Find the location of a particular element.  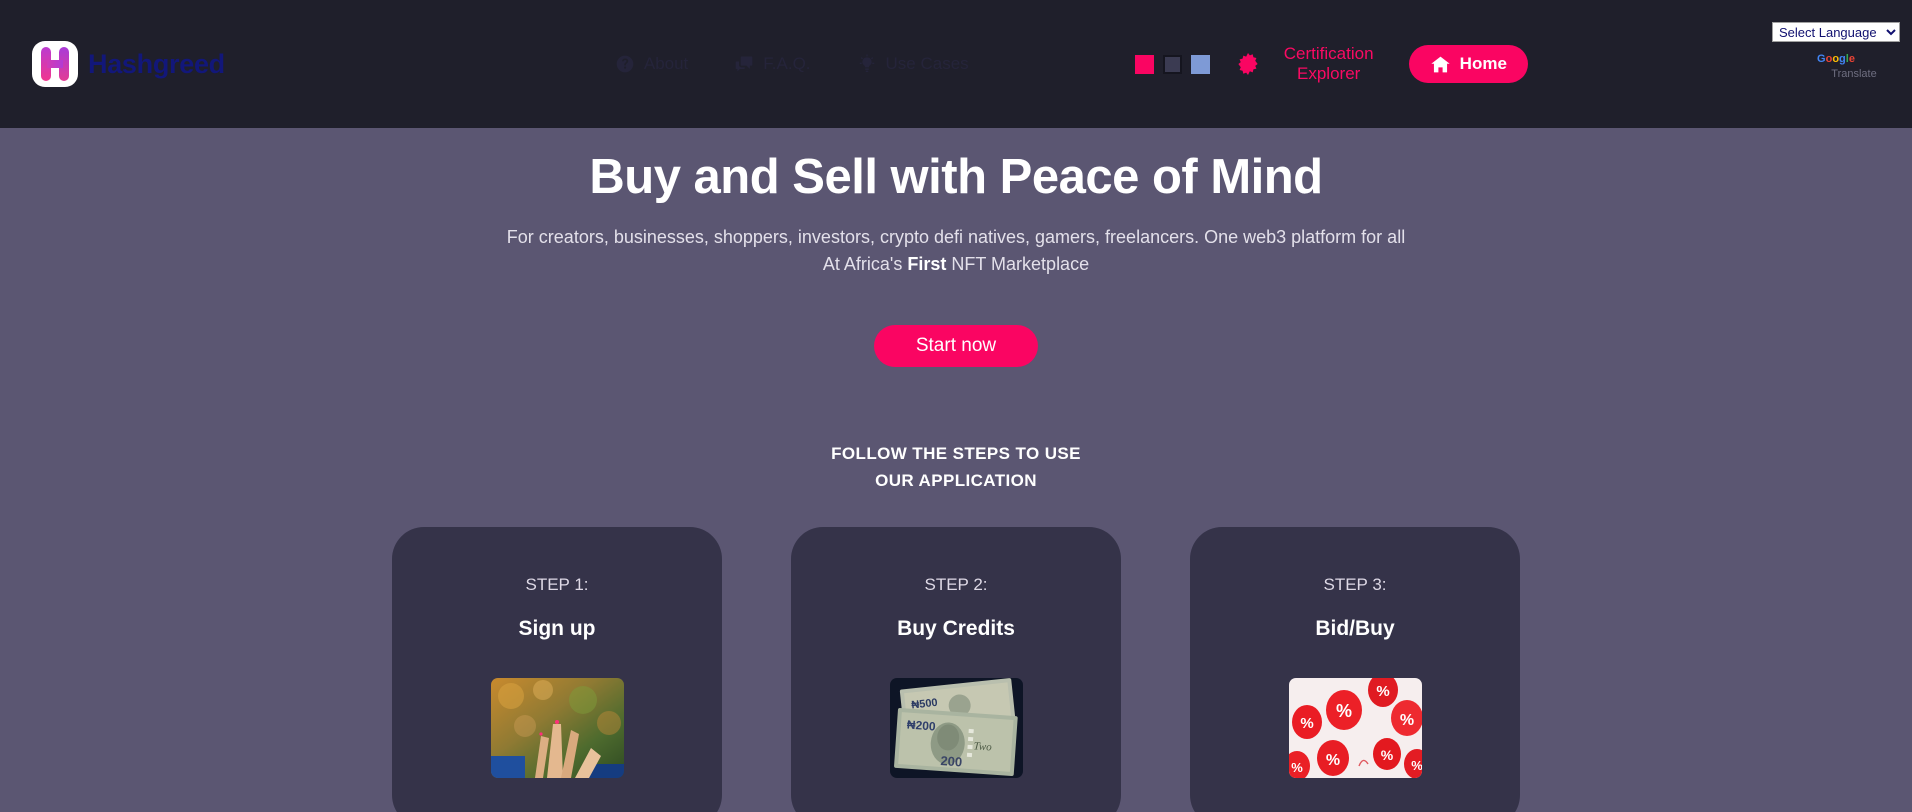

svg-text: ₦200 is located at coordinates (921, 726).